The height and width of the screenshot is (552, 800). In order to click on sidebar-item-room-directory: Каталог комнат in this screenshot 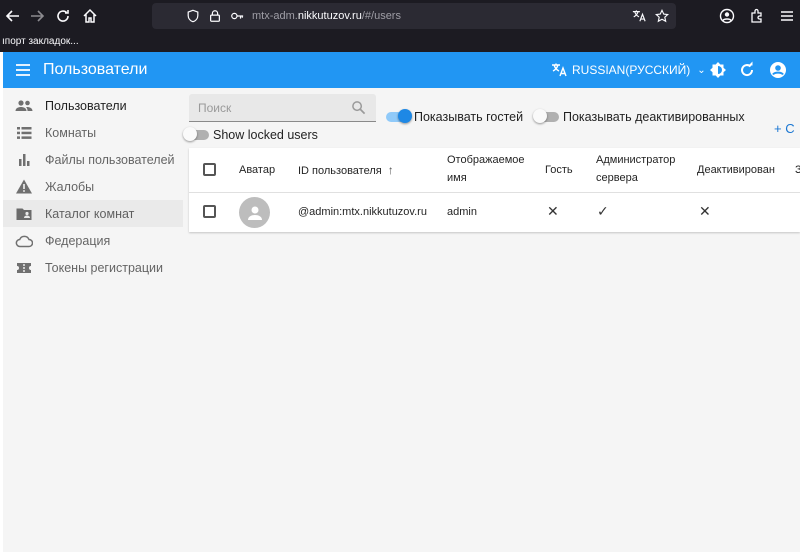, I will do `click(93, 213)`.